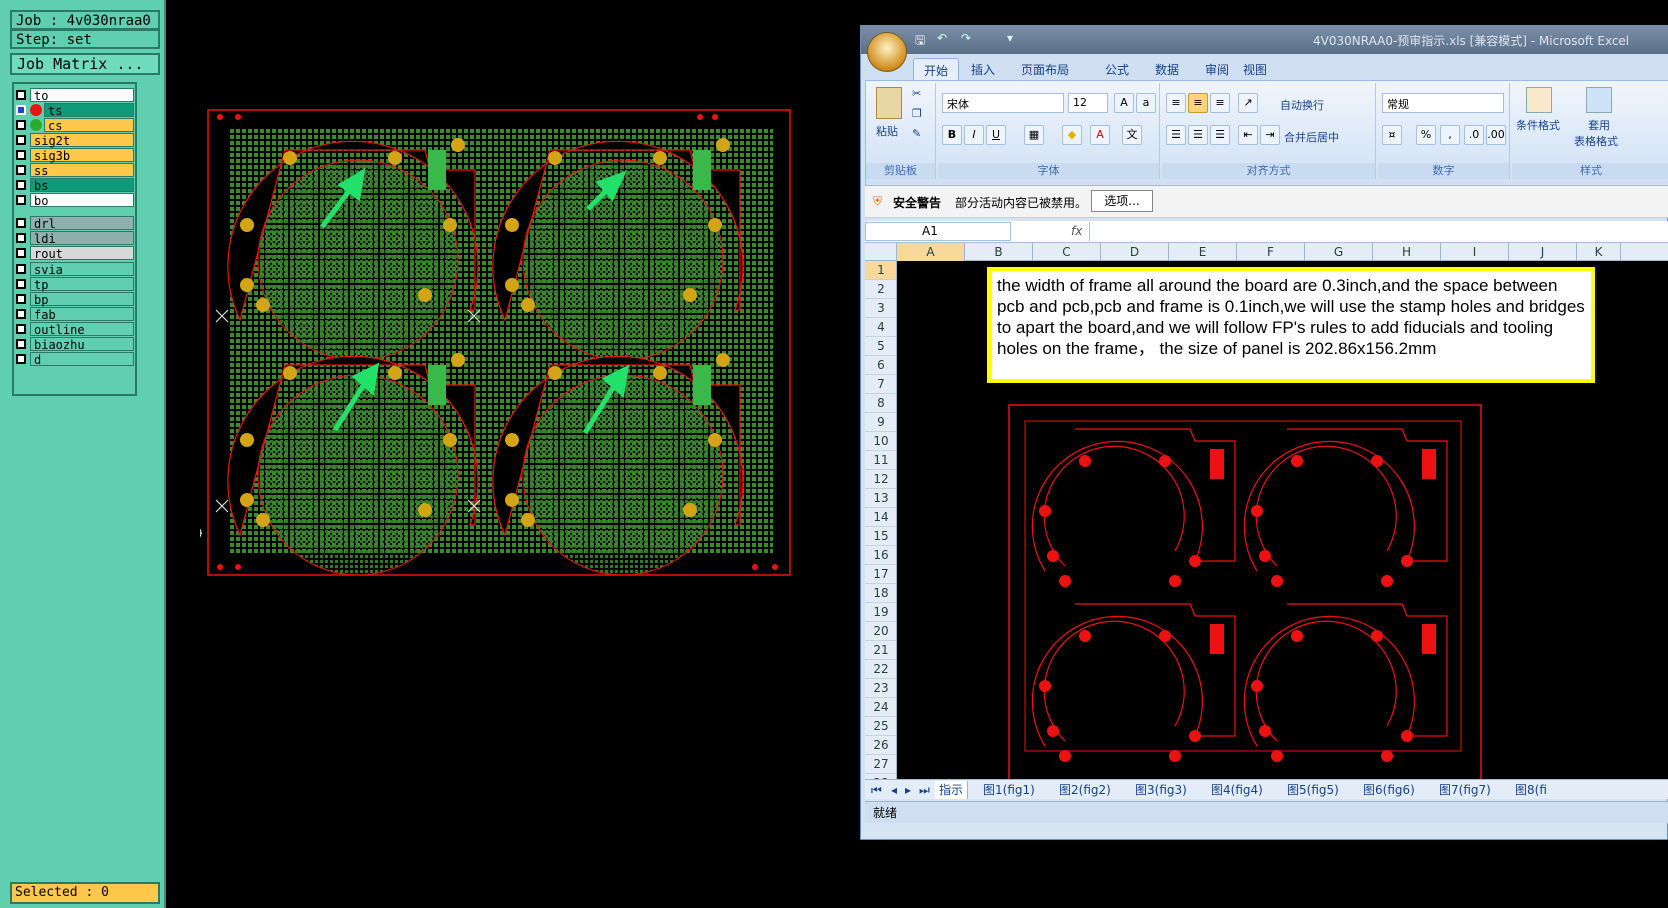 The height and width of the screenshot is (908, 1668). What do you see at coordinates (75, 269) in the screenshot?
I see `layer-row-svia: svia` at bounding box center [75, 269].